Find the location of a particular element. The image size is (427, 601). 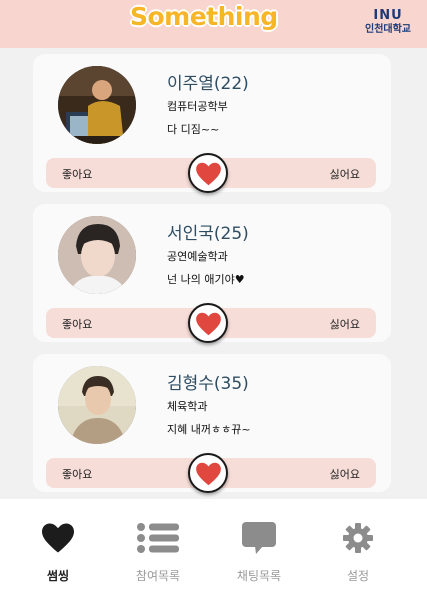

profile-name: 이주열(22) is located at coordinates (208, 84).